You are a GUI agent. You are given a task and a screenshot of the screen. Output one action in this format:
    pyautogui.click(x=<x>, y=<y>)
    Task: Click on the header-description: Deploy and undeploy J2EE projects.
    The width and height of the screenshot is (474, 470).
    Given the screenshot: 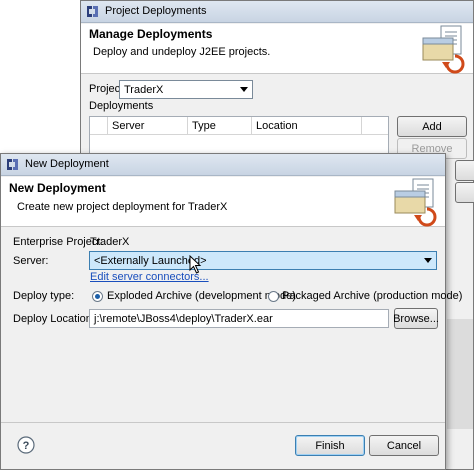 What is the action you would take?
    pyautogui.click(x=182, y=52)
    